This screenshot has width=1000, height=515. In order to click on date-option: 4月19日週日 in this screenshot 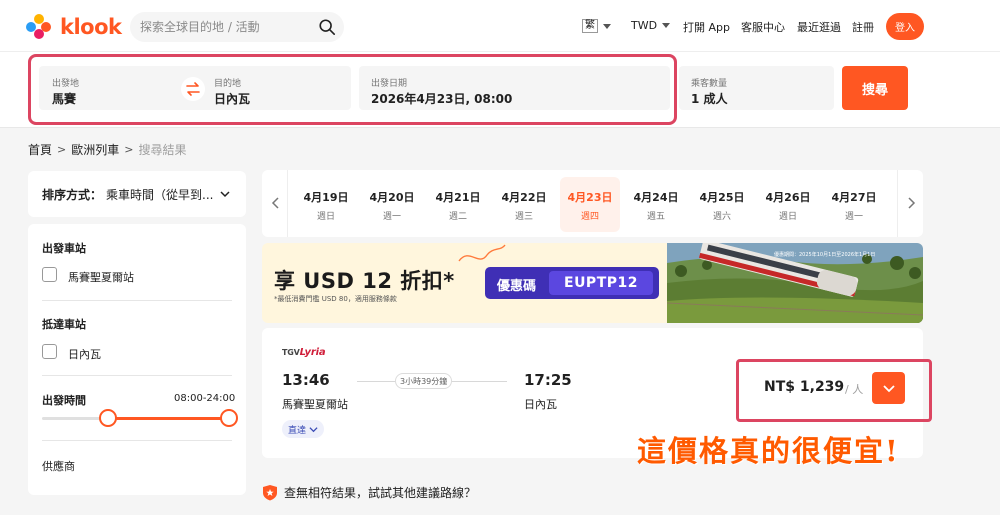, I will do `click(326, 204)`.